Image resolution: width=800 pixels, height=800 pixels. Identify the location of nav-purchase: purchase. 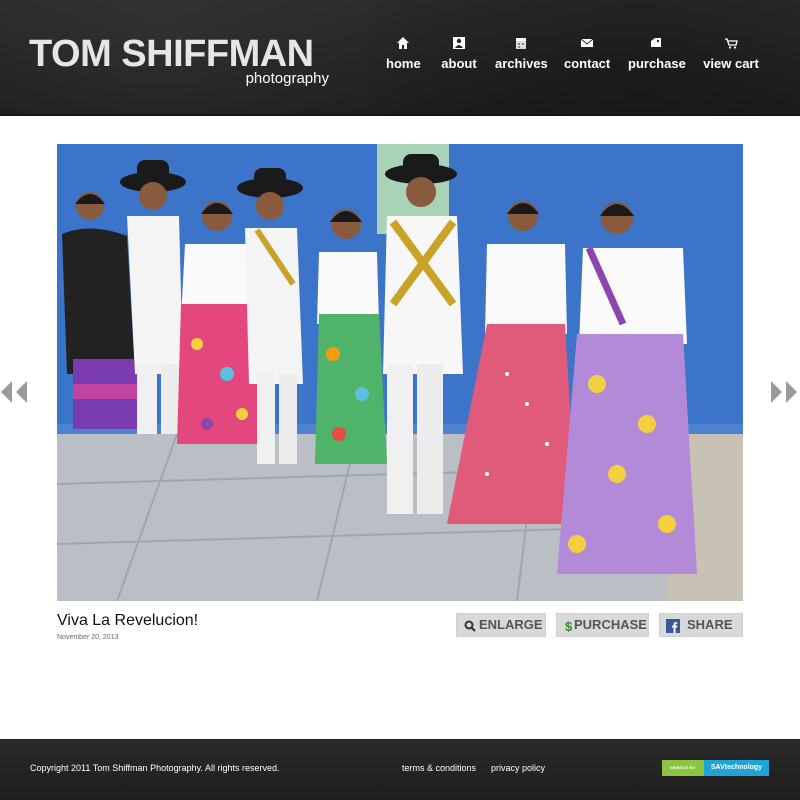
(657, 56).